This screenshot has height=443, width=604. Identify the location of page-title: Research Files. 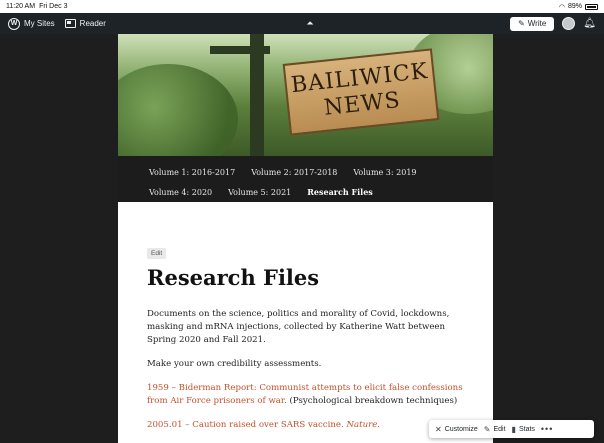
(233, 277).